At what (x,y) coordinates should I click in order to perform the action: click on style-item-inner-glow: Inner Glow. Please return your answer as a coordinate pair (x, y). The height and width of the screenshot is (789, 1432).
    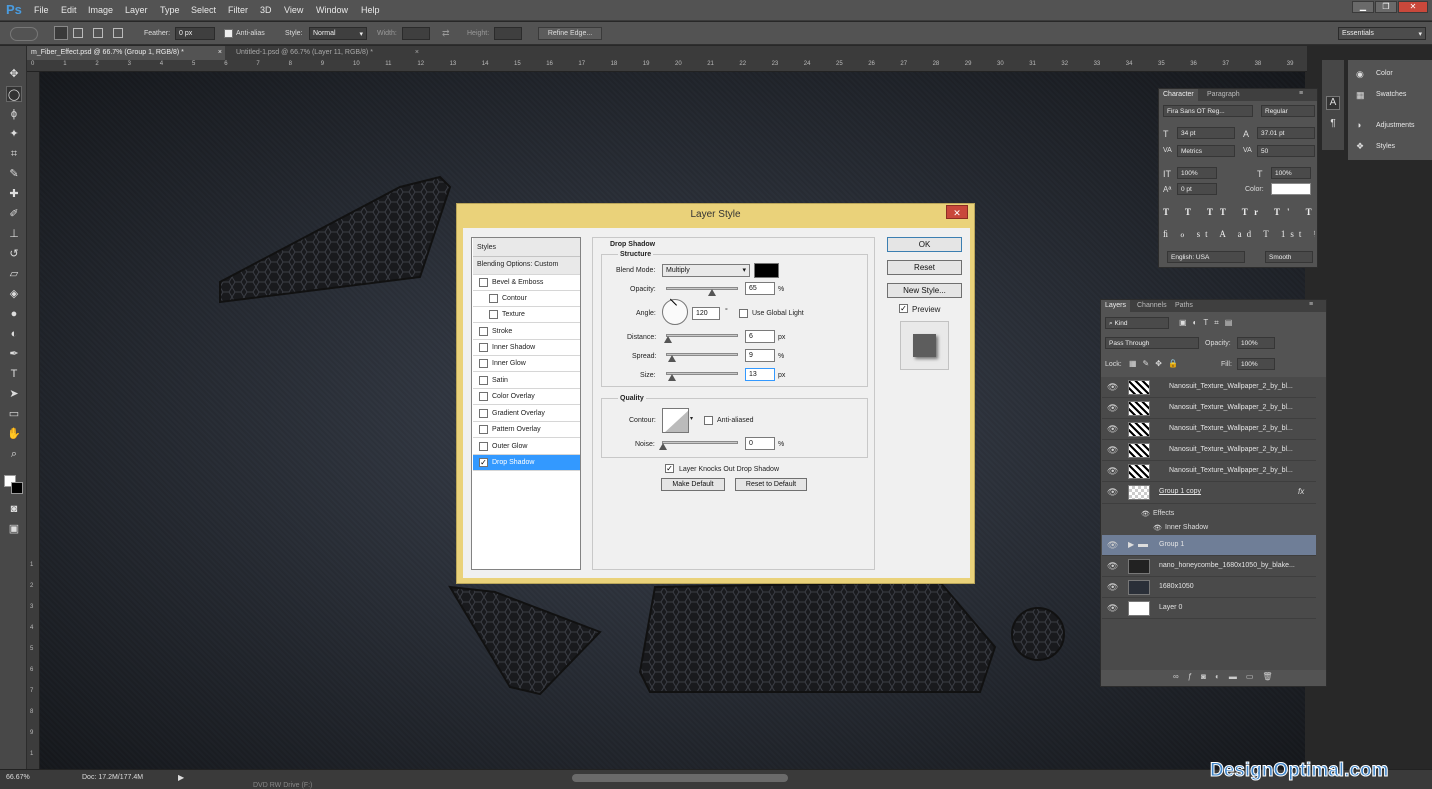
    Looking at the image, I should click on (526, 364).